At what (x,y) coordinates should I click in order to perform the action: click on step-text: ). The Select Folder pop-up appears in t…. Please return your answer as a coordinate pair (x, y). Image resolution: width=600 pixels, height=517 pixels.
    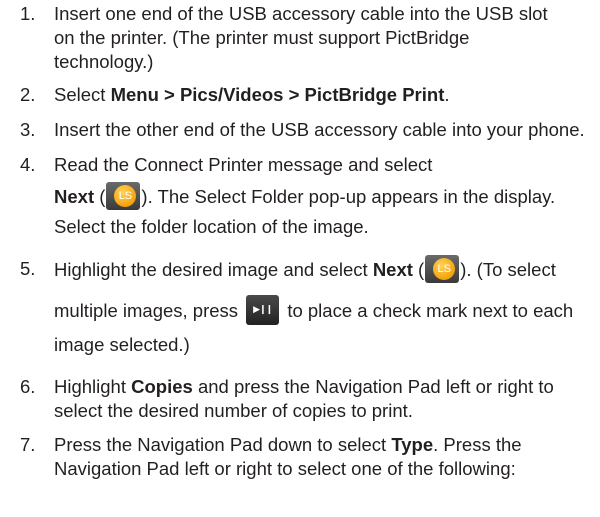
    Looking at the image, I should click on (348, 196).